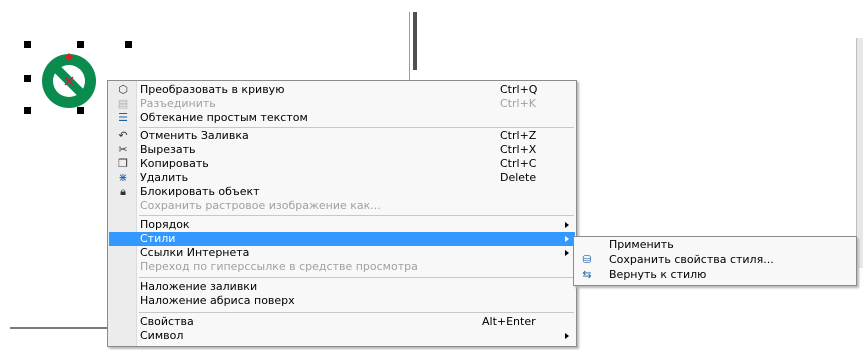  What do you see at coordinates (587, 274) in the screenshot?
I see `revert-style-icon: ⇆` at bounding box center [587, 274].